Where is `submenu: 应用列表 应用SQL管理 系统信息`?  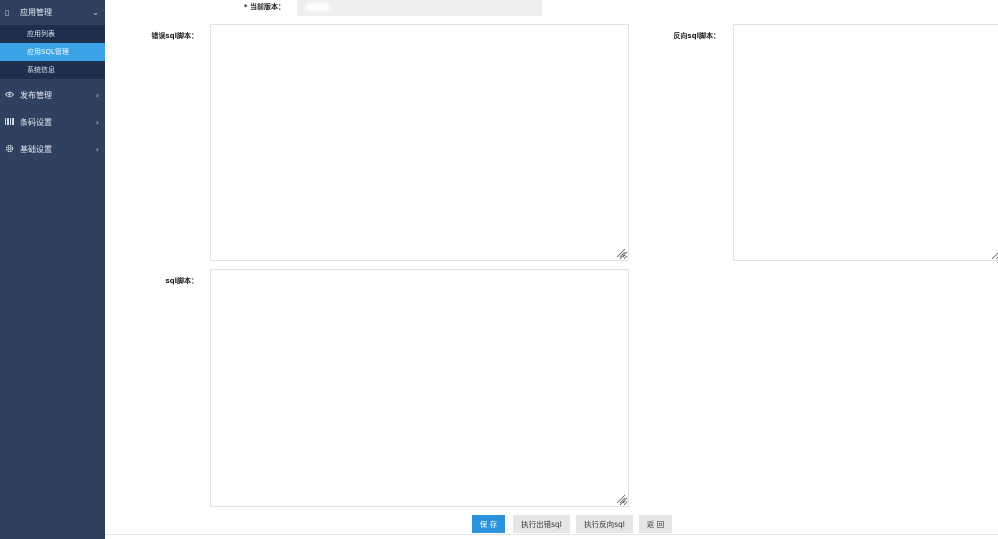 submenu: 应用列表 应用SQL管理 系统信息 is located at coordinates (52, 52).